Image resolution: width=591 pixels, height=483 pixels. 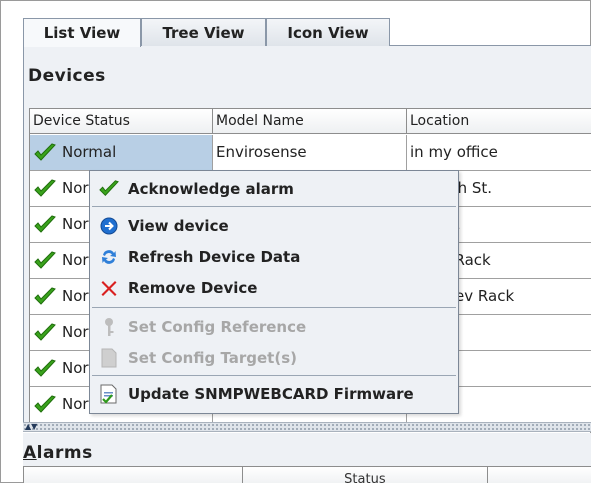 What do you see at coordinates (31, 427) in the screenshot?
I see `splitter-arrows-icon: ▲▼` at bounding box center [31, 427].